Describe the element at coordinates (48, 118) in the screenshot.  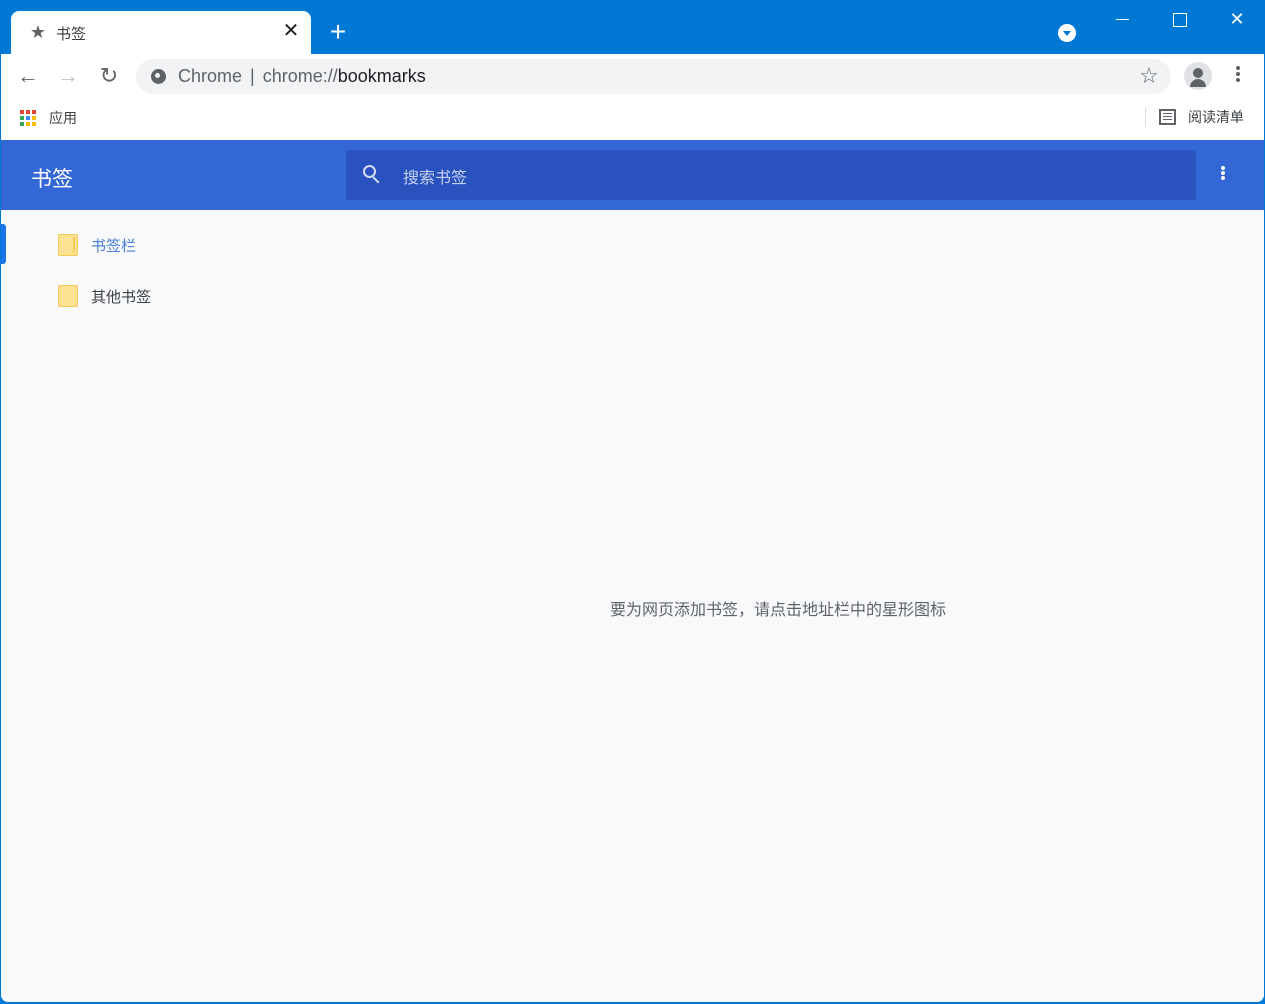
I see `apps-shortcut: 应用` at that location.